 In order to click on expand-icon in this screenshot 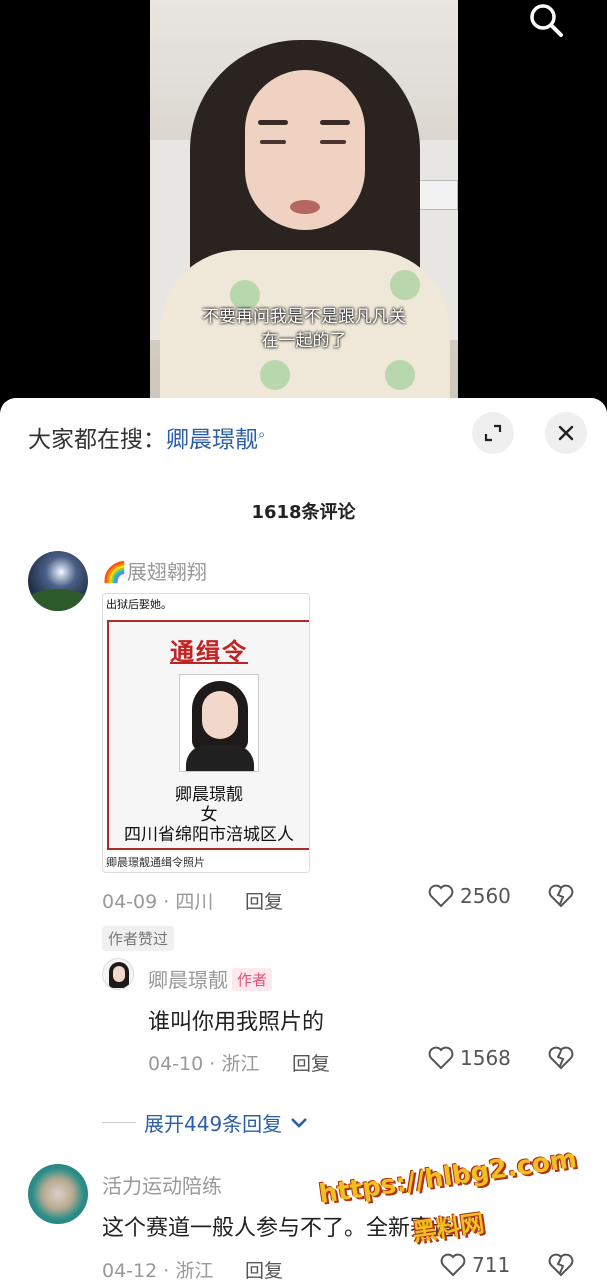, I will do `click(493, 433)`.